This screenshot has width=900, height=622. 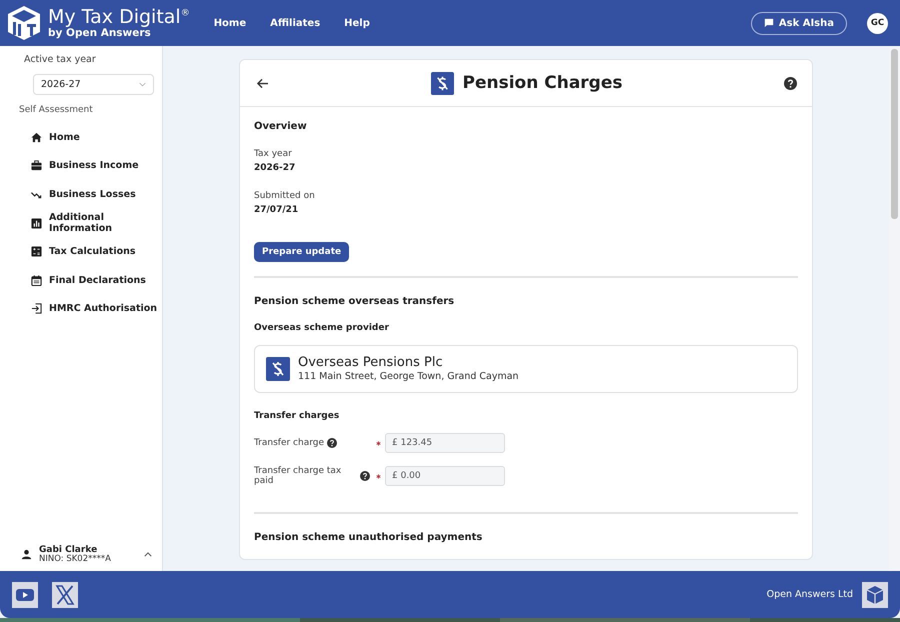 I want to click on nav-link: Help, so click(x=357, y=23).